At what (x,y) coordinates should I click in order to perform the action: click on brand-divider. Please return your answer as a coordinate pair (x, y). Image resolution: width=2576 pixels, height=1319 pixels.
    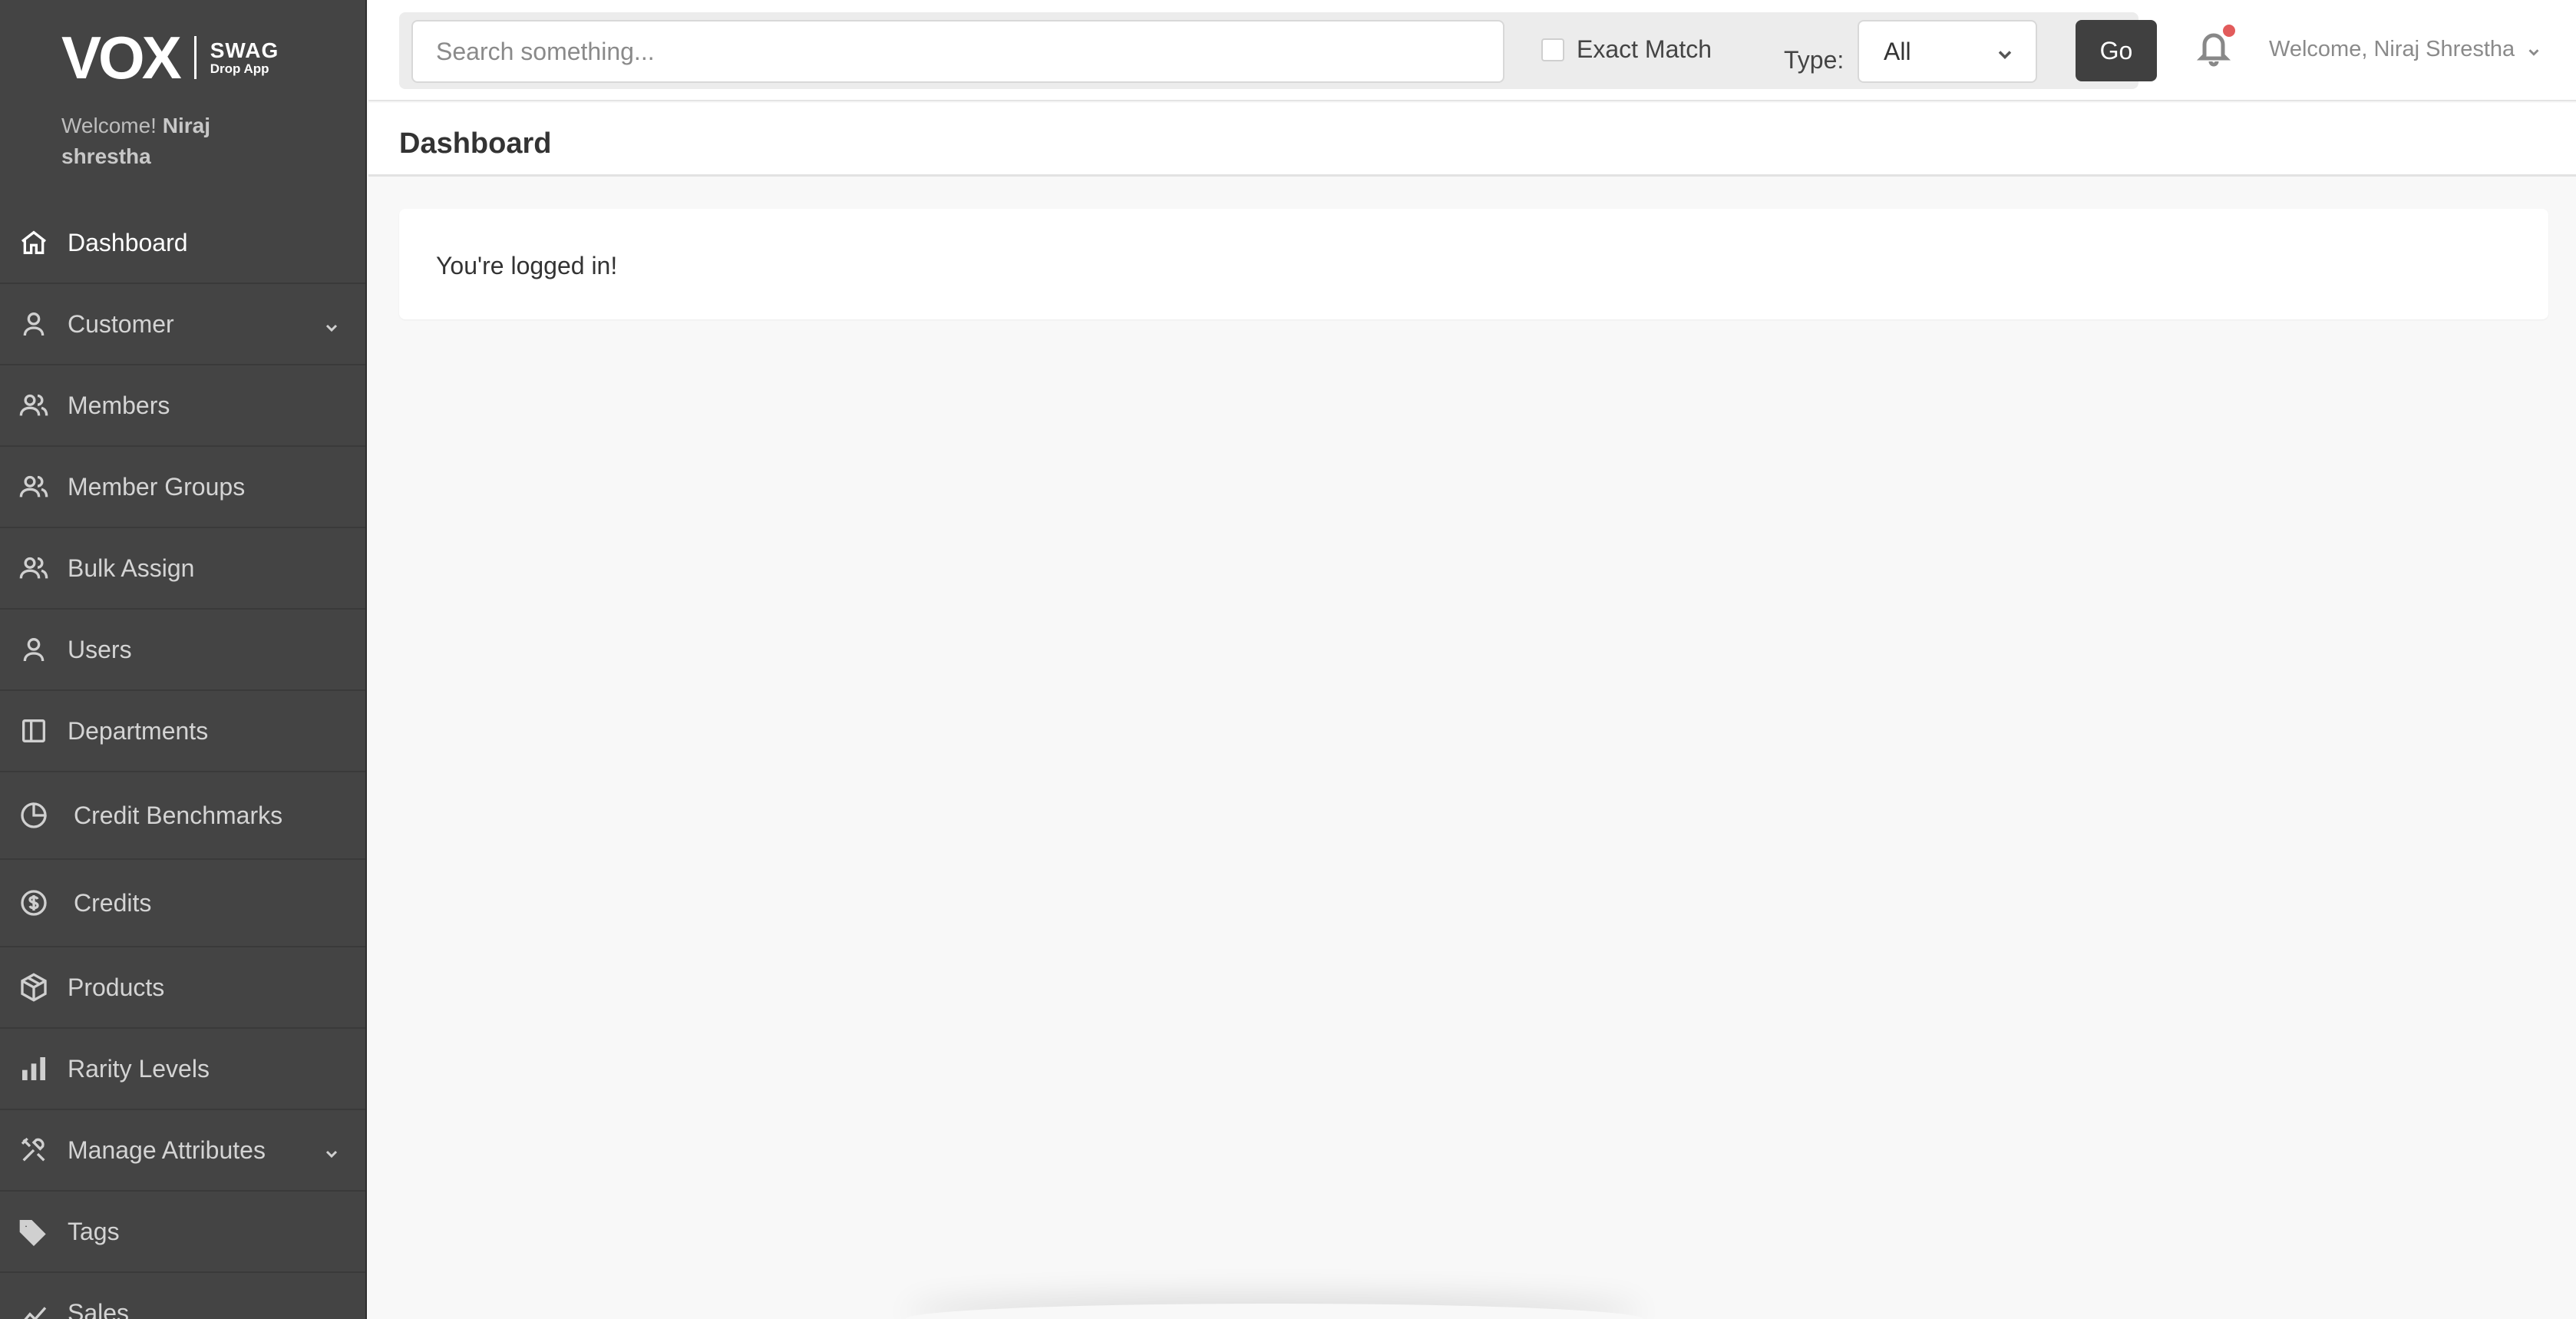
    Looking at the image, I should click on (195, 57).